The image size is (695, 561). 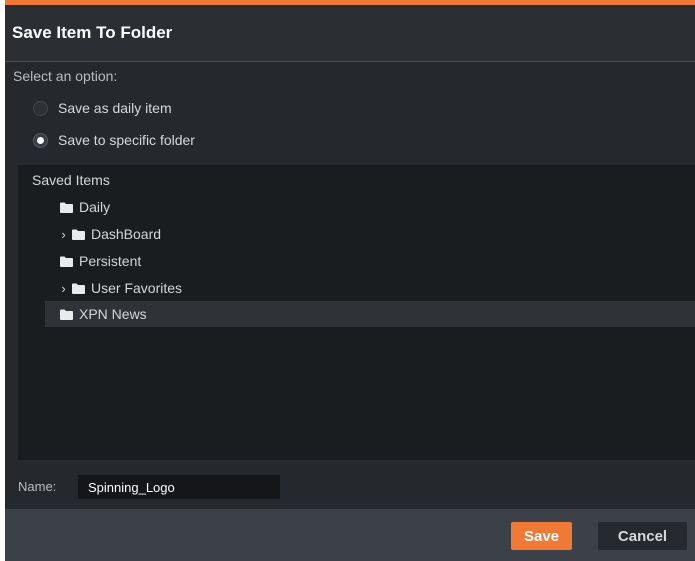 I want to click on tree-item-dashboard: › DashBoard, so click(x=356, y=234).